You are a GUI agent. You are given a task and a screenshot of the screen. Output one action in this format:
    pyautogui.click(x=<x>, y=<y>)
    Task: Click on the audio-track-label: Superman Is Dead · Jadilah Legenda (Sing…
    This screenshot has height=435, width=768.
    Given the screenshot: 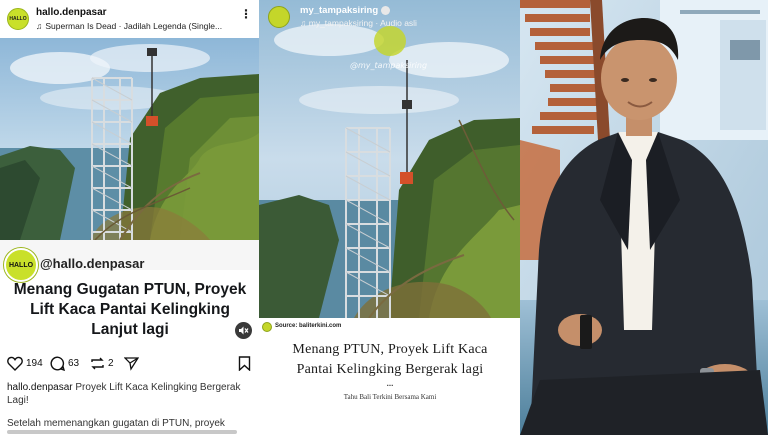 What is the action you would take?
    pyautogui.click(x=134, y=26)
    